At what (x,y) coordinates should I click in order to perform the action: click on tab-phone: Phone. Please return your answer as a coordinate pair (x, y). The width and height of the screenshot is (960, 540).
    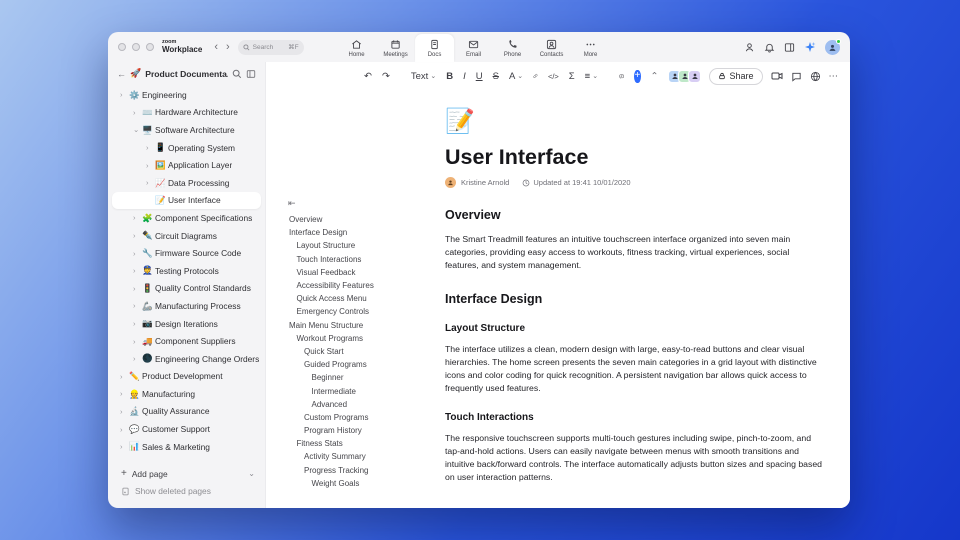
    Looking at the image, I should click on (512, 48).